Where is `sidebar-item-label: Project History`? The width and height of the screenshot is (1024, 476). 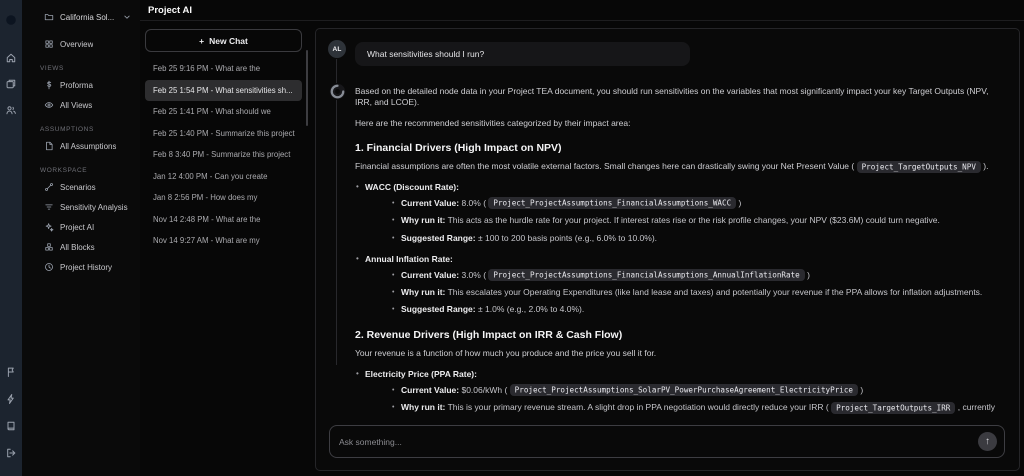
sidebar-item-label: Project History is located at coordinates (86, 267).